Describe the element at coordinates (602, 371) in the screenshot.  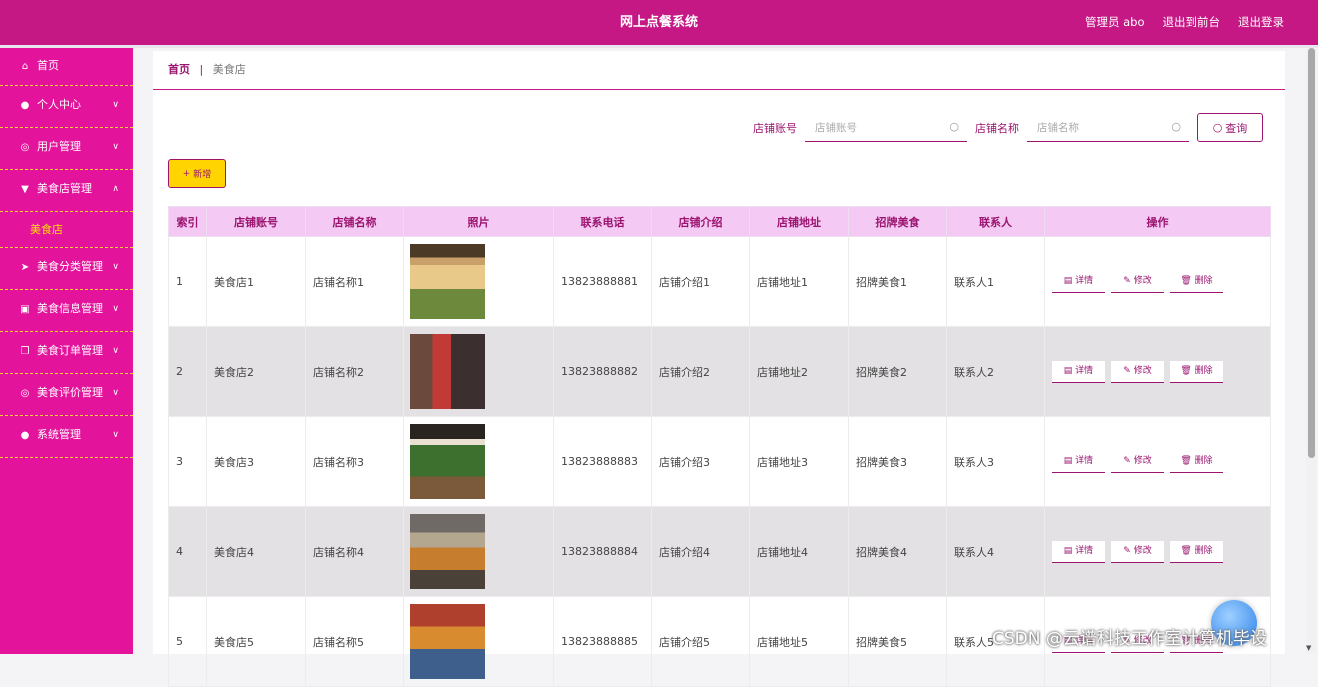
I see `cell-phone: 13823888882` at that location.